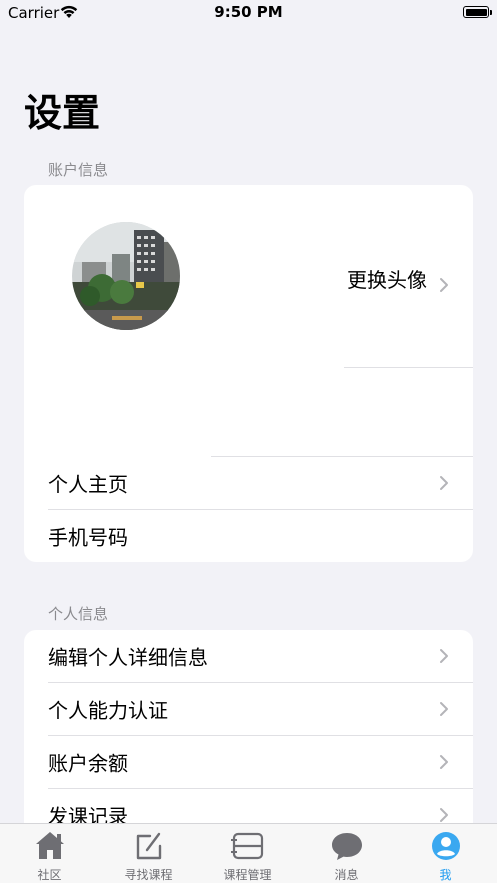  What do you see at coordinates (78, 614) in the screenshot?
I see `section-header-personal: 个人信息` at bounding box center [78, 614].